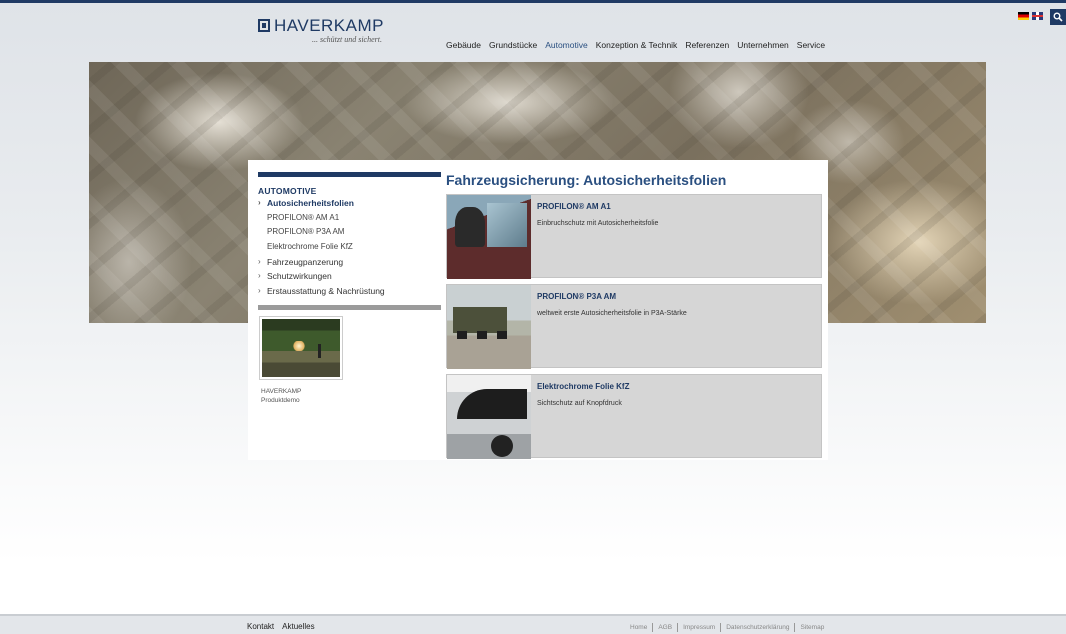 The width and height of the screenshot is (1066, 634). I want to click on de-flag-icon, so click(1023, 16).